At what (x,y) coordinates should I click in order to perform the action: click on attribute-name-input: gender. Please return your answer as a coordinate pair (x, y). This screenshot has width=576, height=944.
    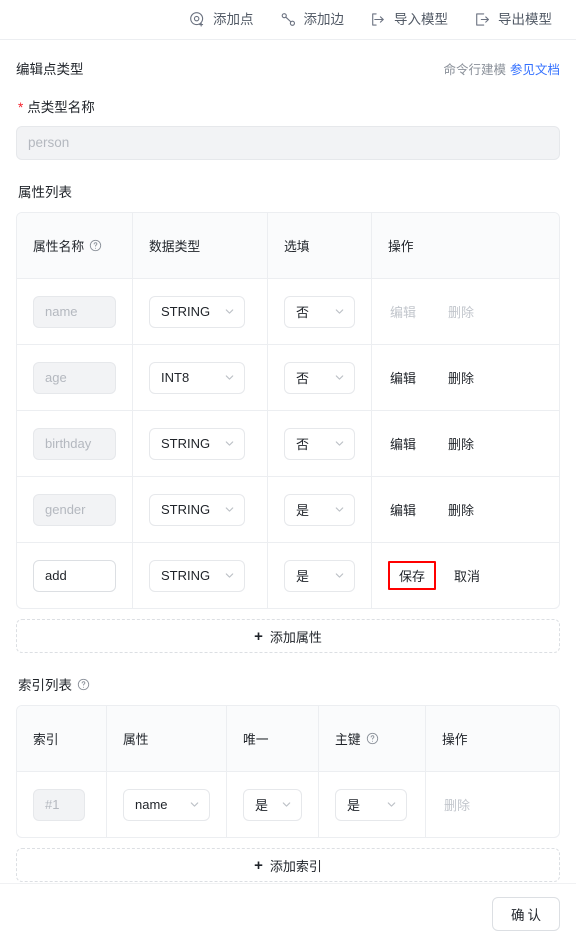
    Looking at the image, I should click on (74, 509).